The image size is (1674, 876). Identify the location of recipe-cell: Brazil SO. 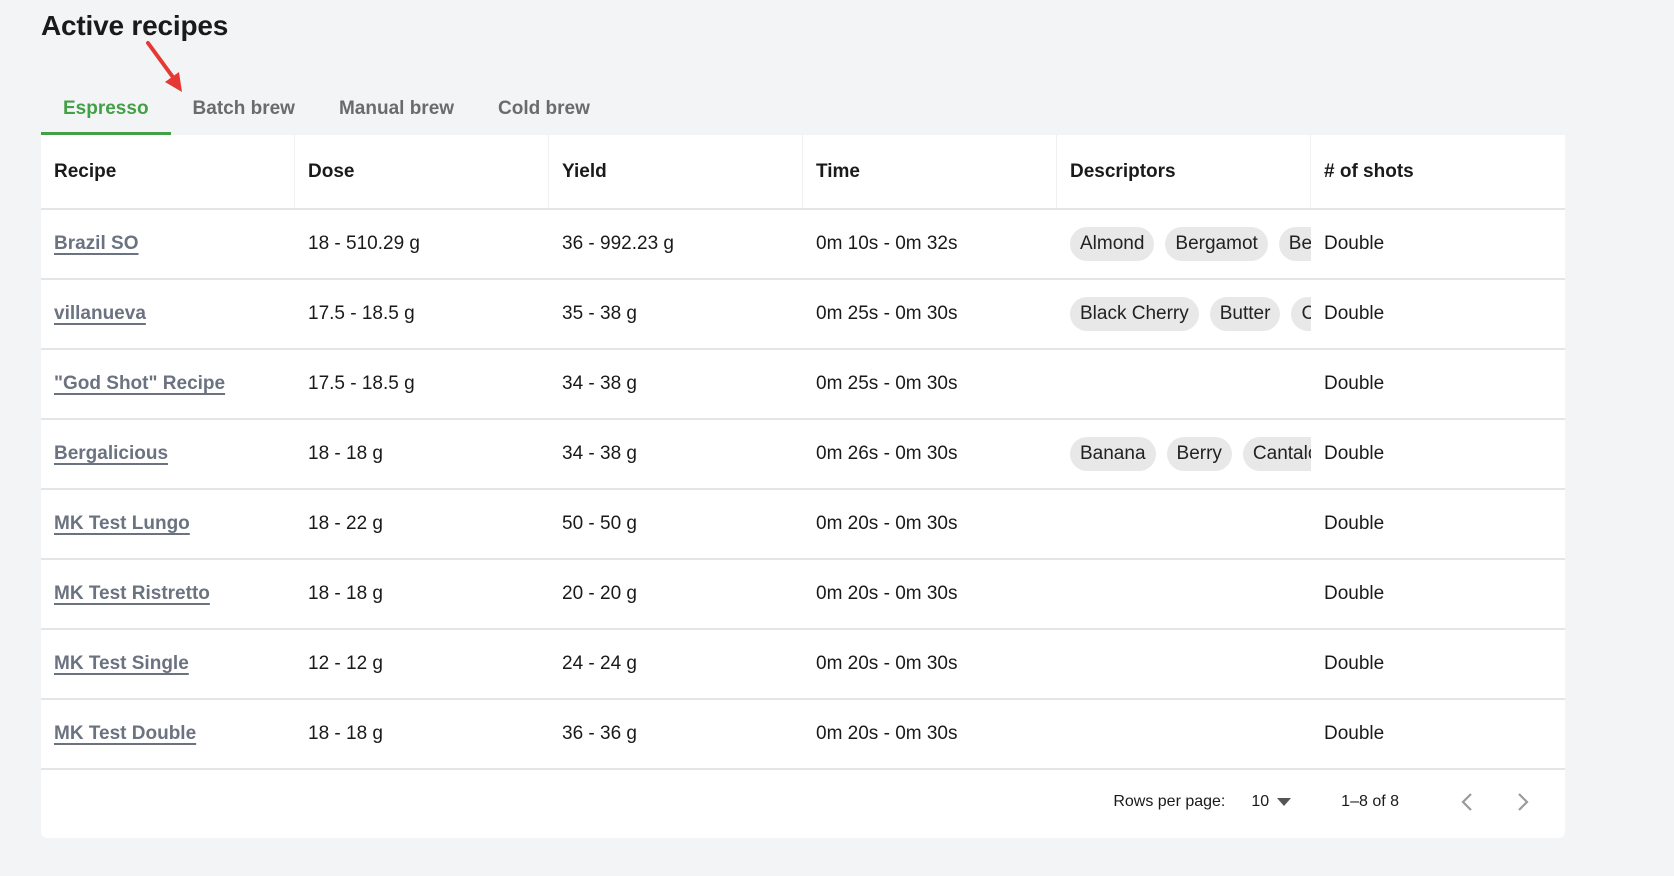
(168, 244).